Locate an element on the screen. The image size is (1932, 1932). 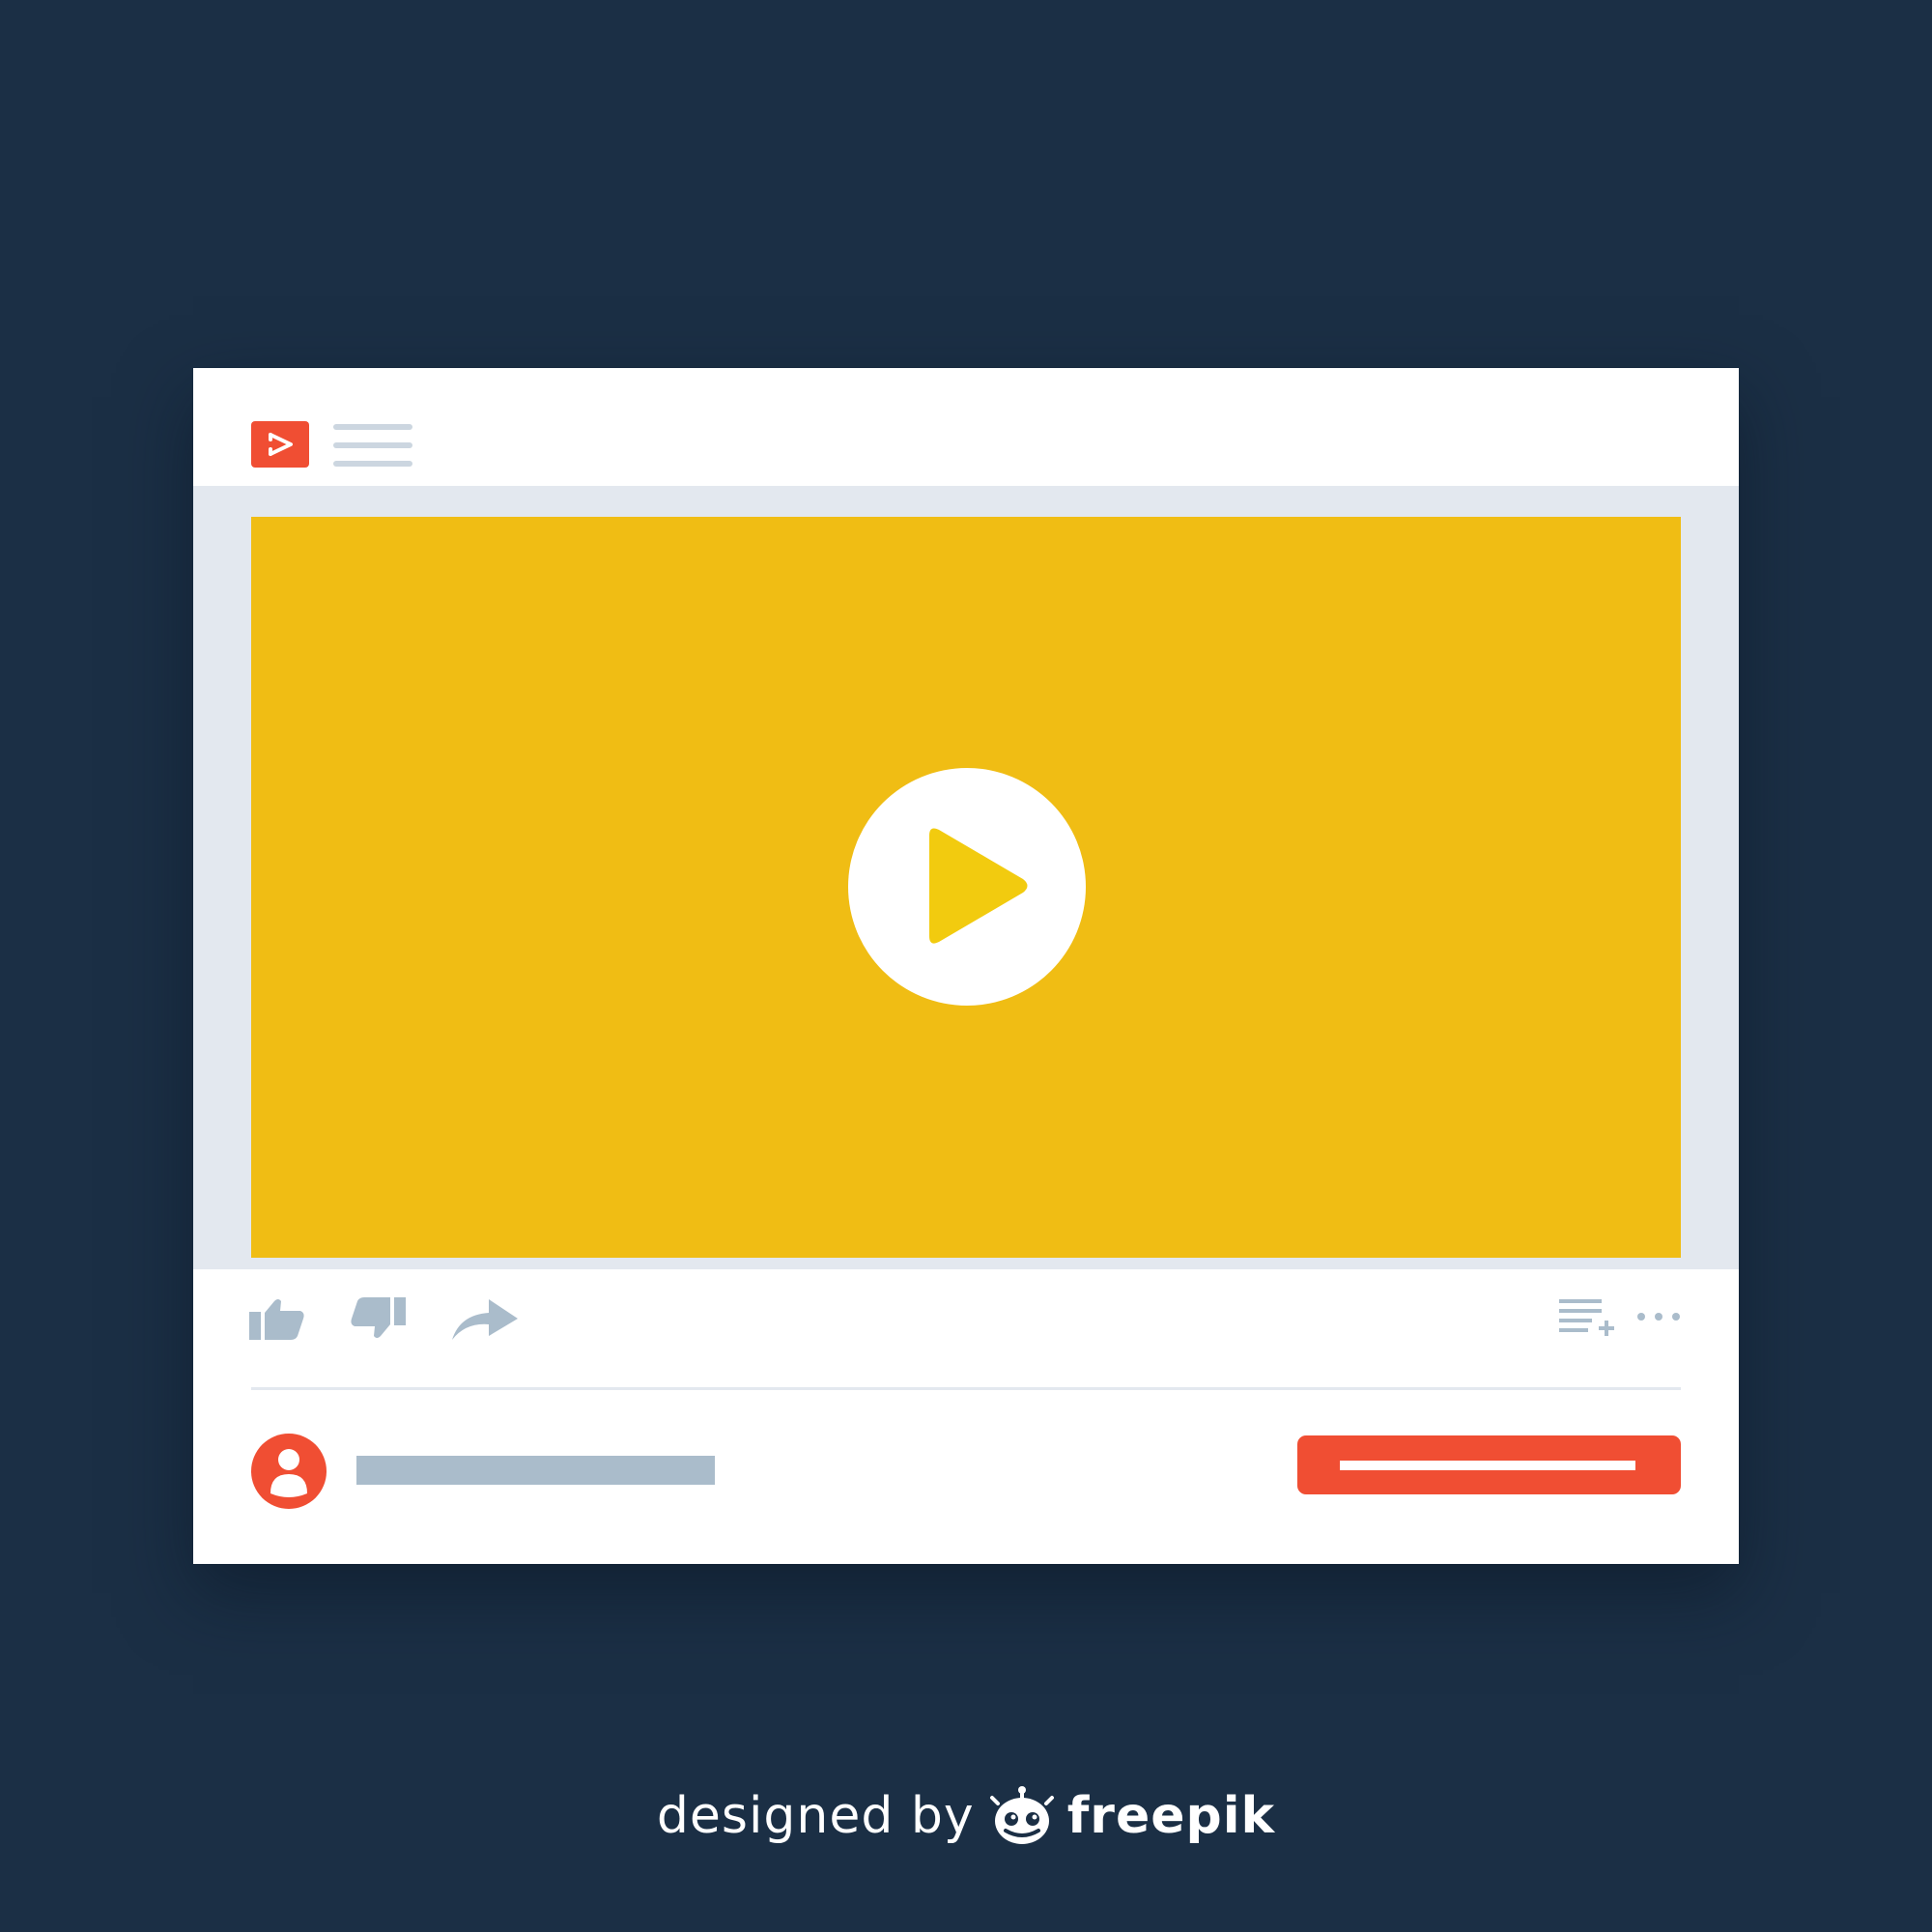
freepik-credit: designed by freepik is located at coordinates (966, 1816).